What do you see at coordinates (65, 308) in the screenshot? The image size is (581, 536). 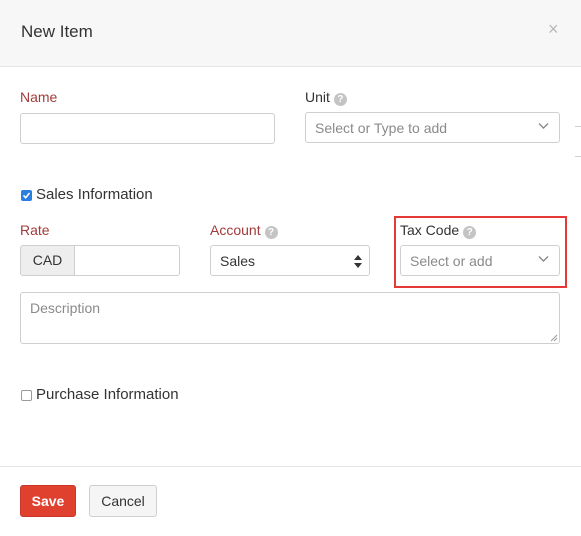 I see `description-placeholder: Description` at bounding box center [65, 308].